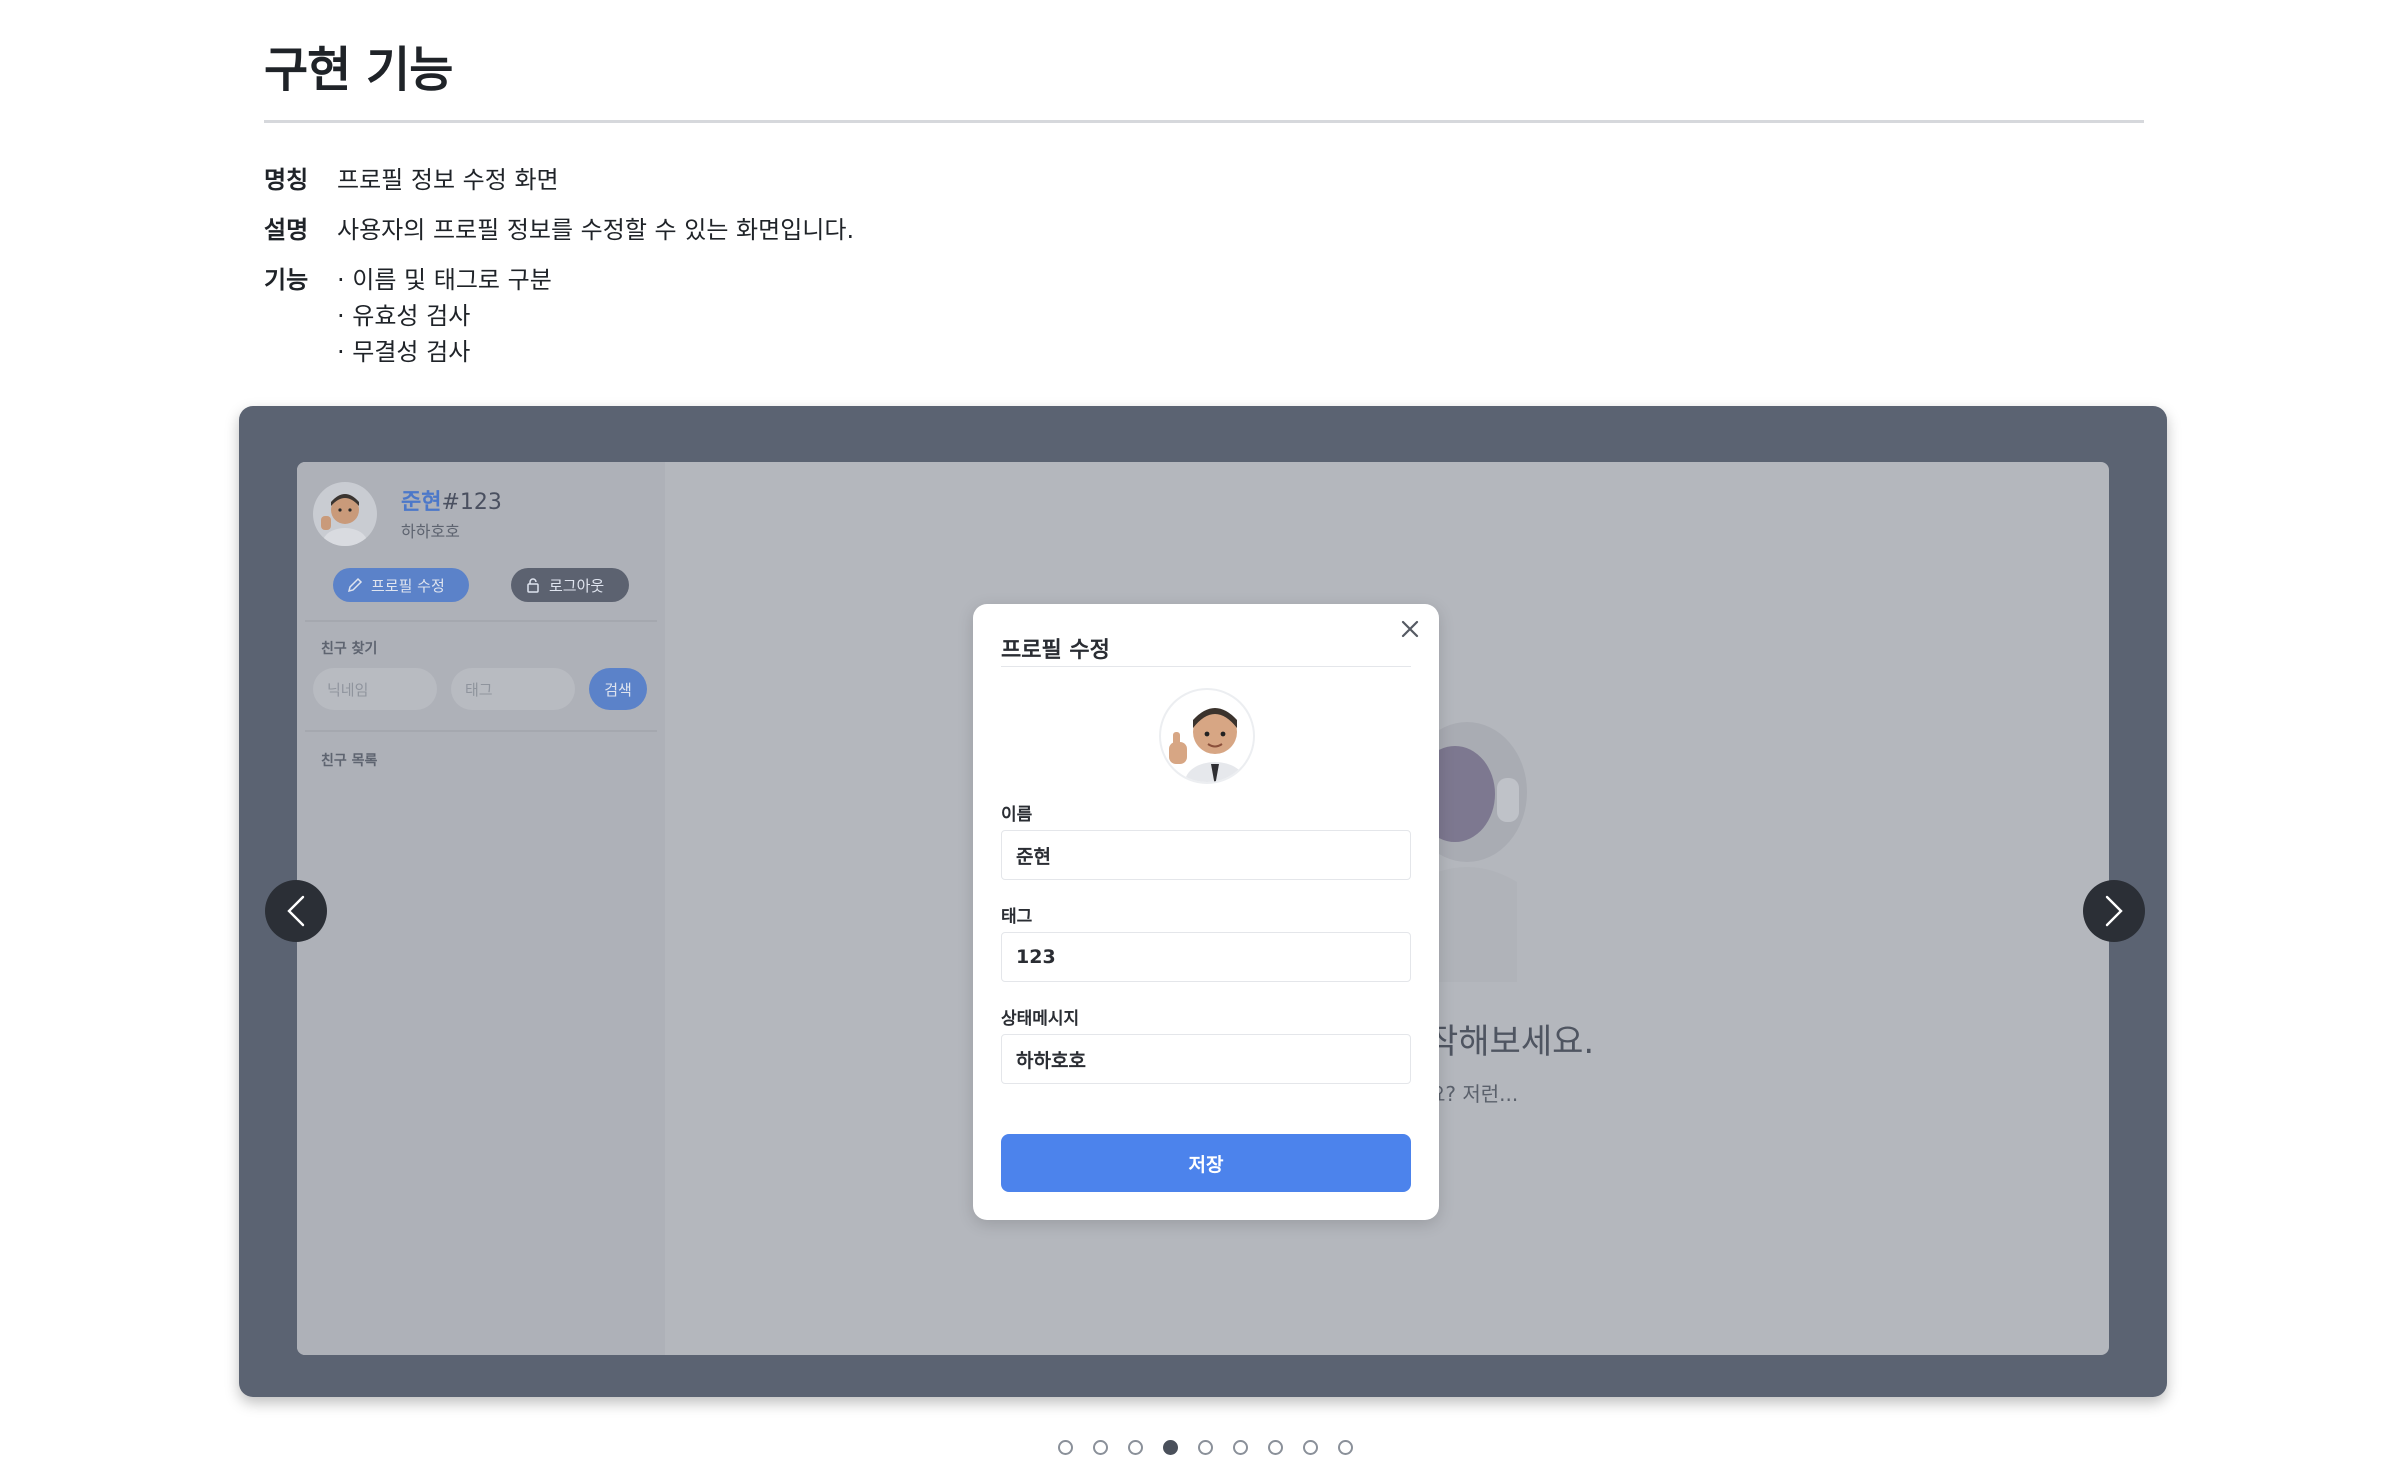 Image resolution: width=2400 pixels, height=1468 pixels. I want to click on close-button, so click(1410, 629).